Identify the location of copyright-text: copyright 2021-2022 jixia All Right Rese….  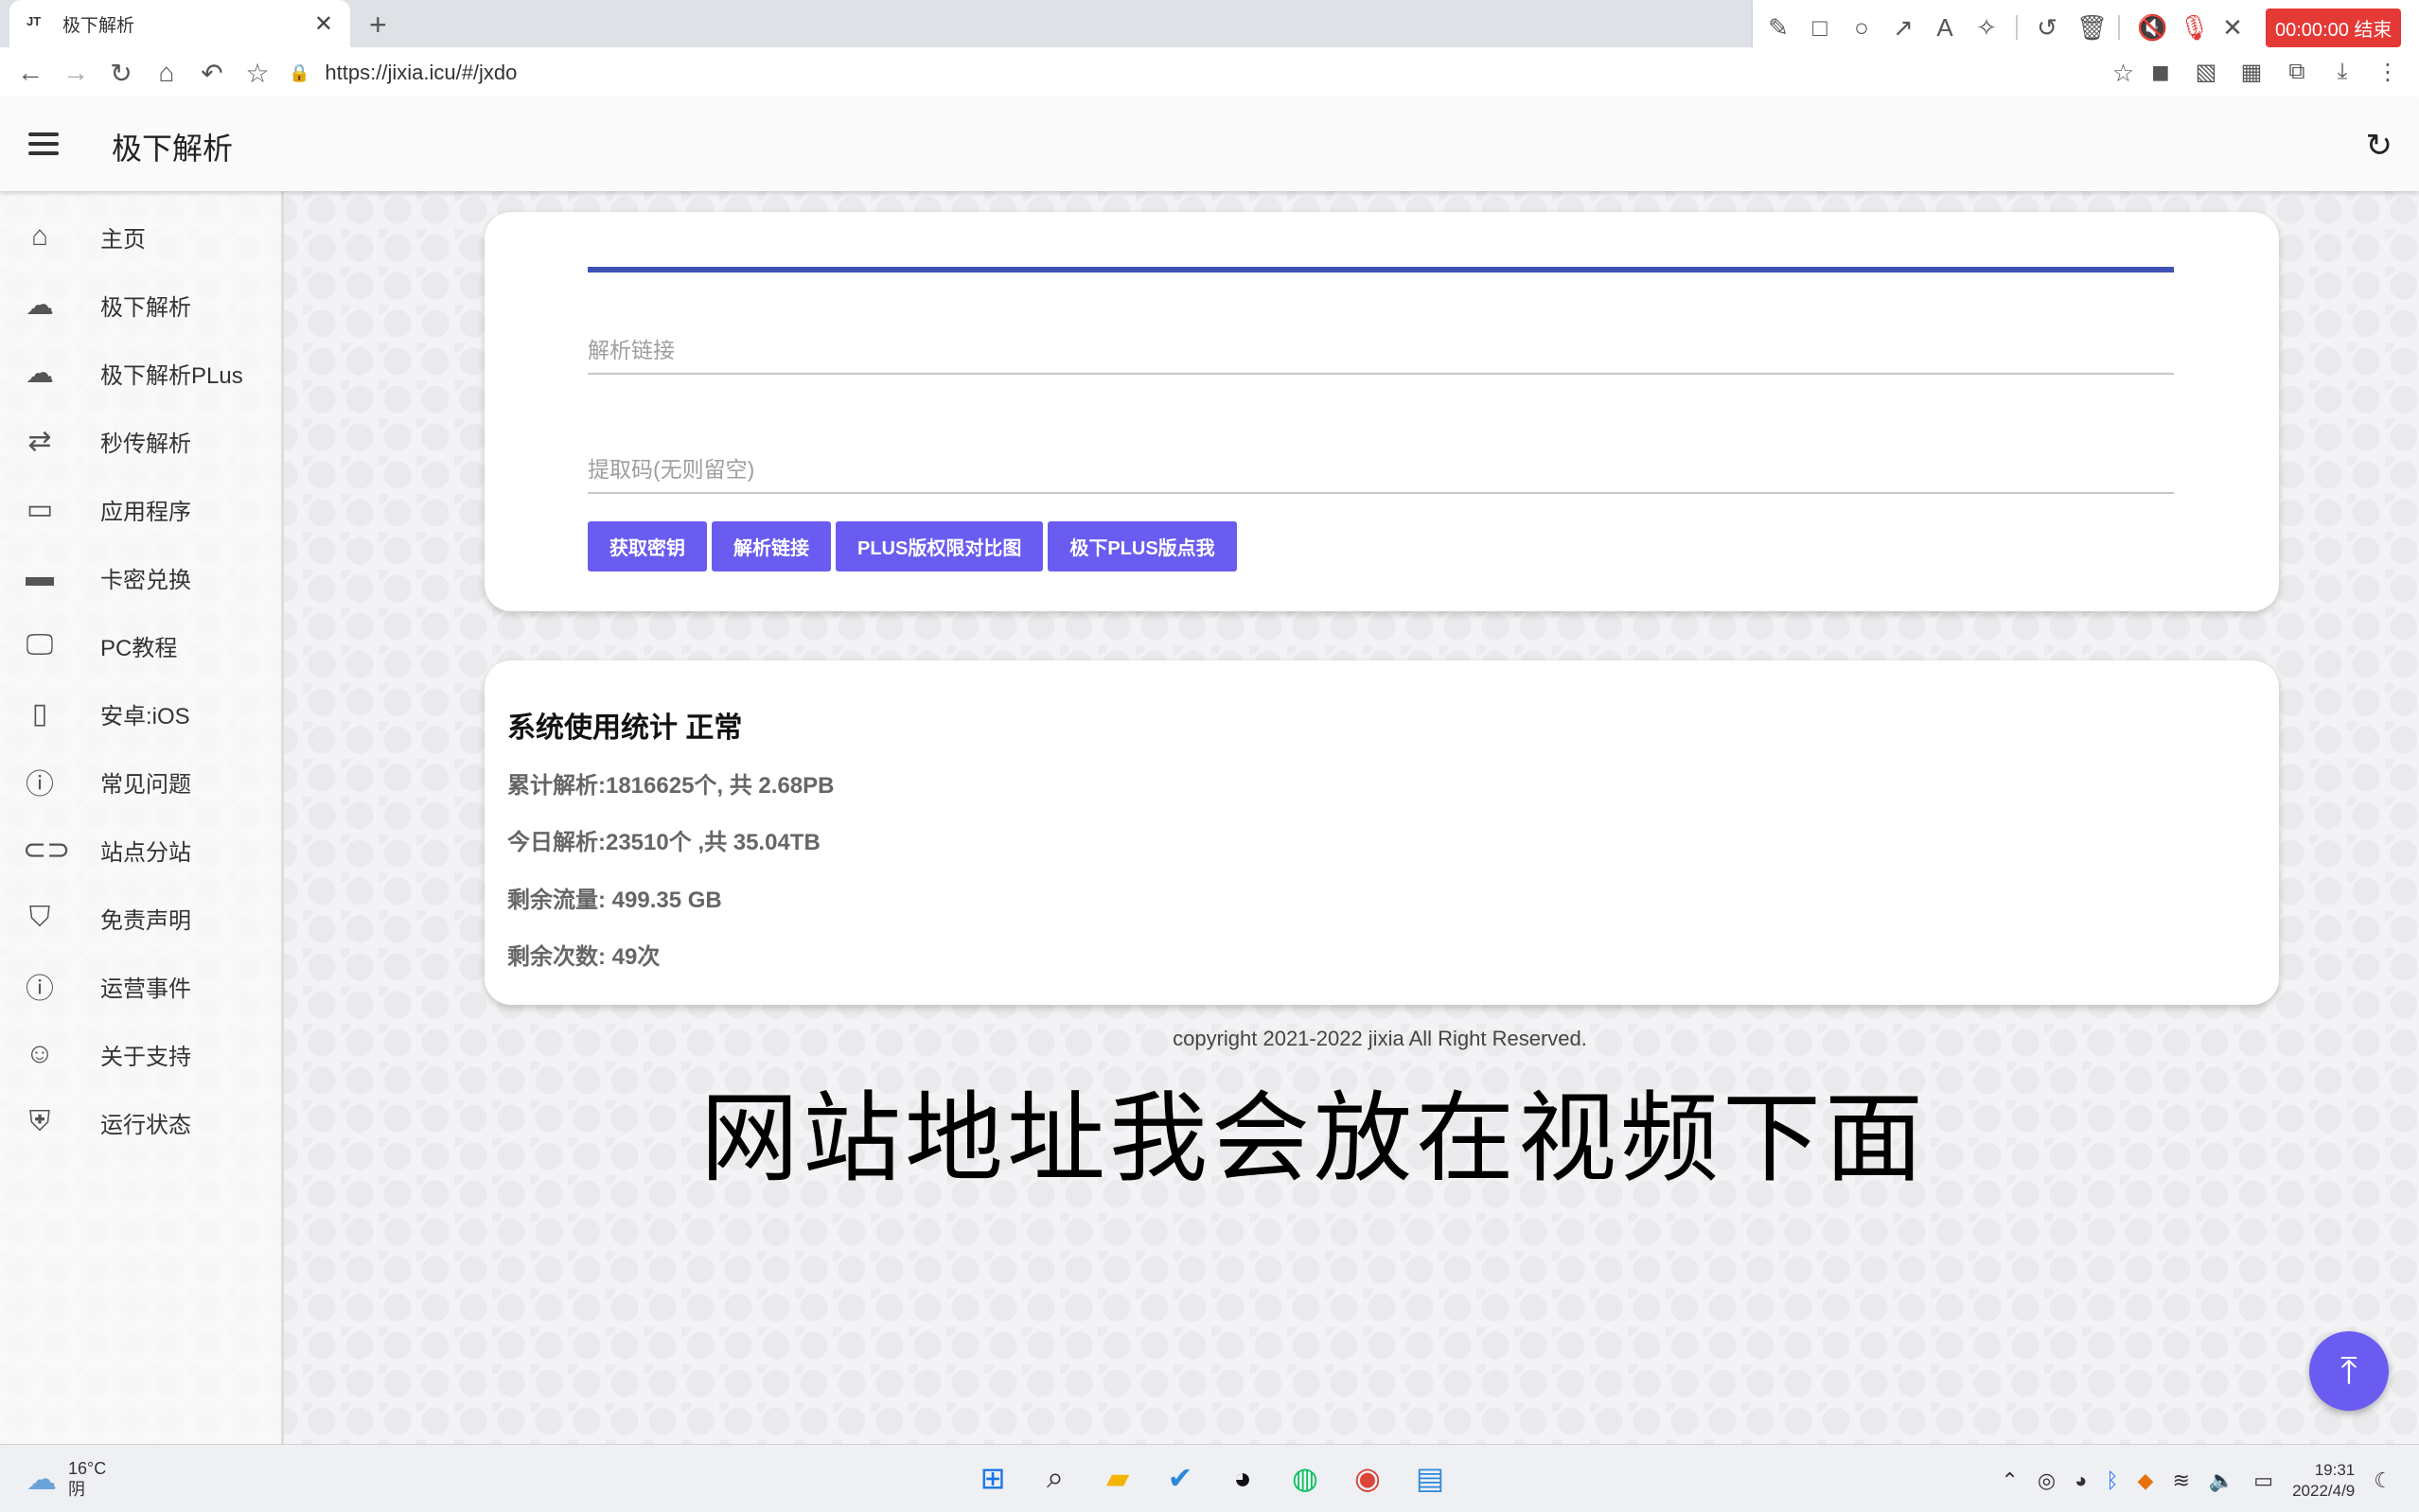
(1380, 1038).